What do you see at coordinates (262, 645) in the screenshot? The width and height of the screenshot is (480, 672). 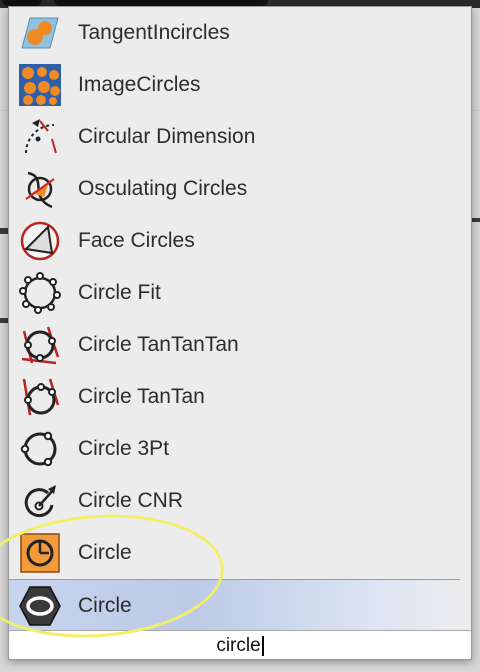 I see `text-caret` at bounding box center [262, 645].